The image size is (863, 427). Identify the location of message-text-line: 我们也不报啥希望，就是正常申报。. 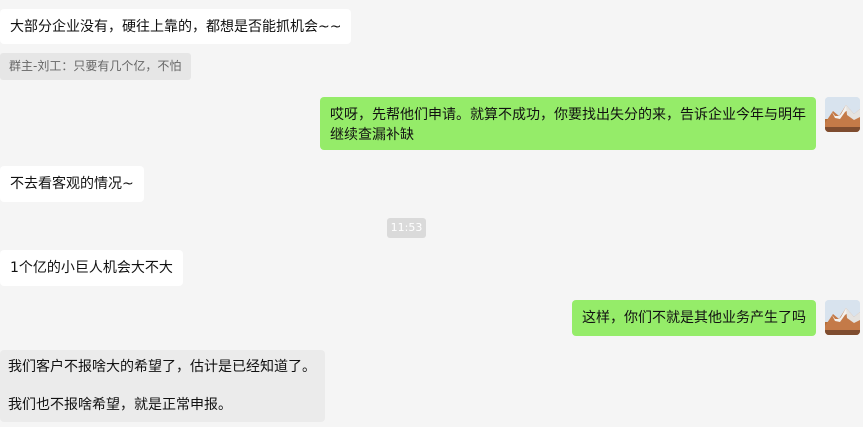
(120, 405).